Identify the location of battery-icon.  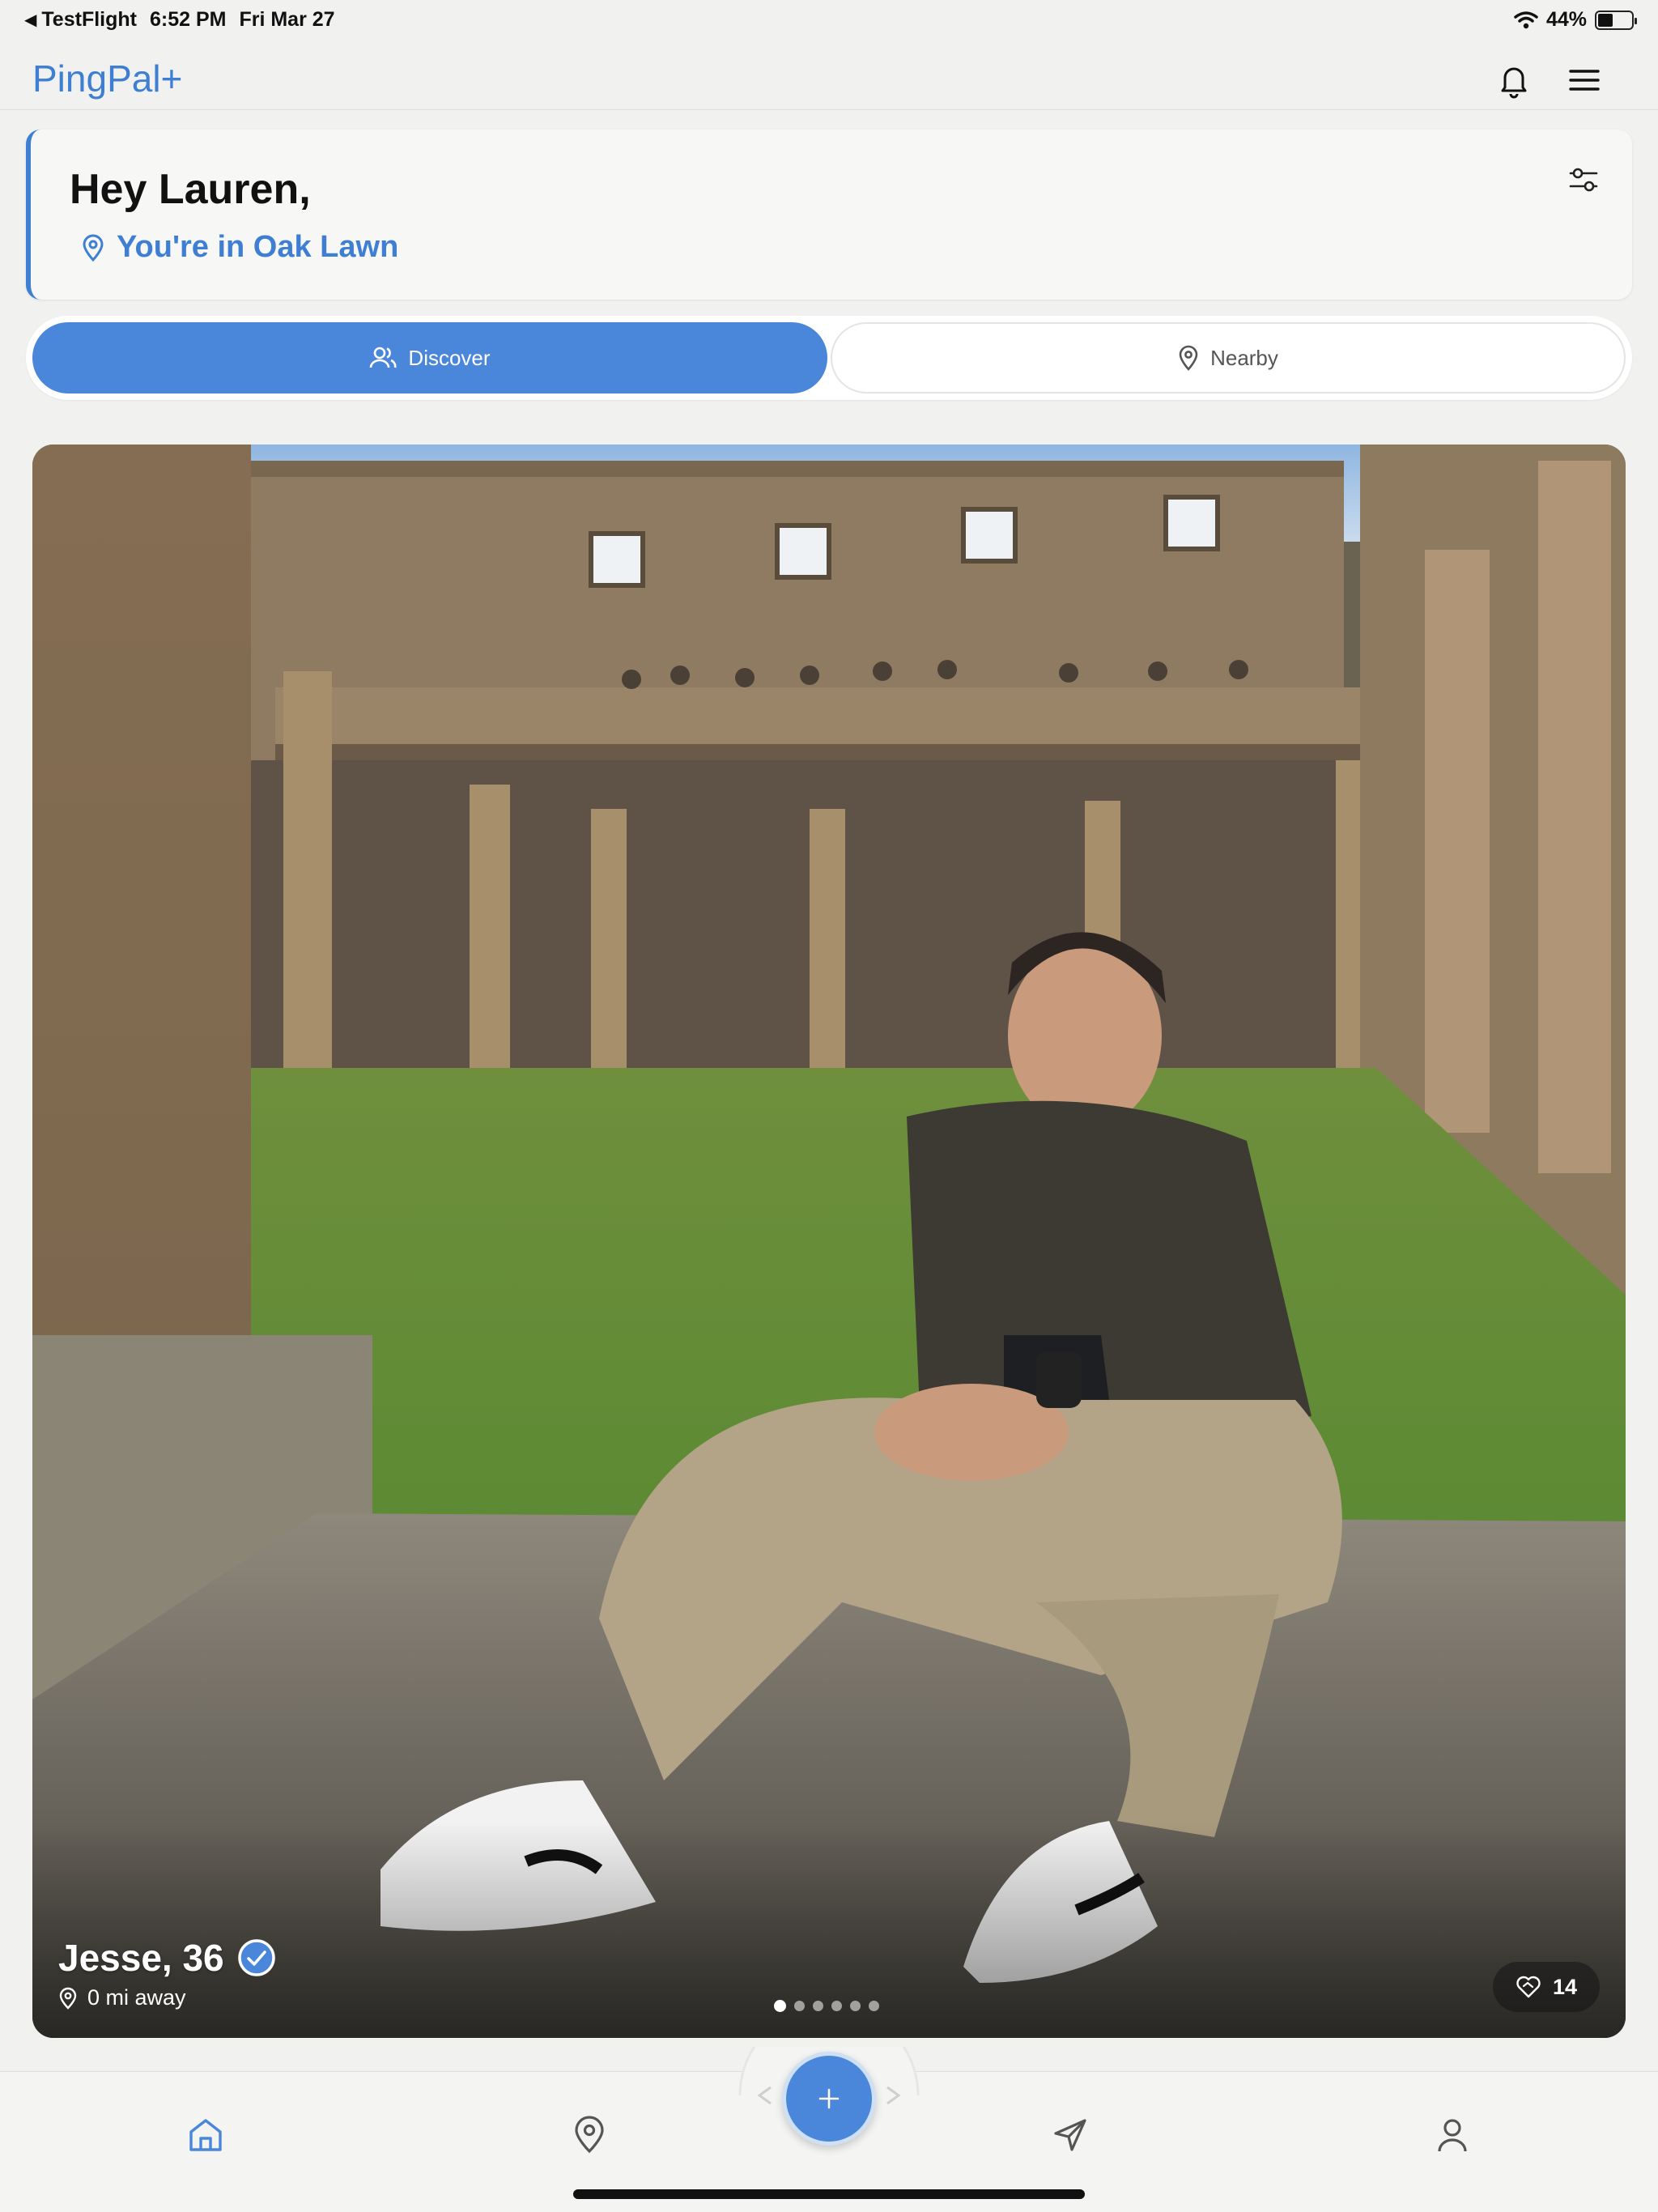
(1616, 20).